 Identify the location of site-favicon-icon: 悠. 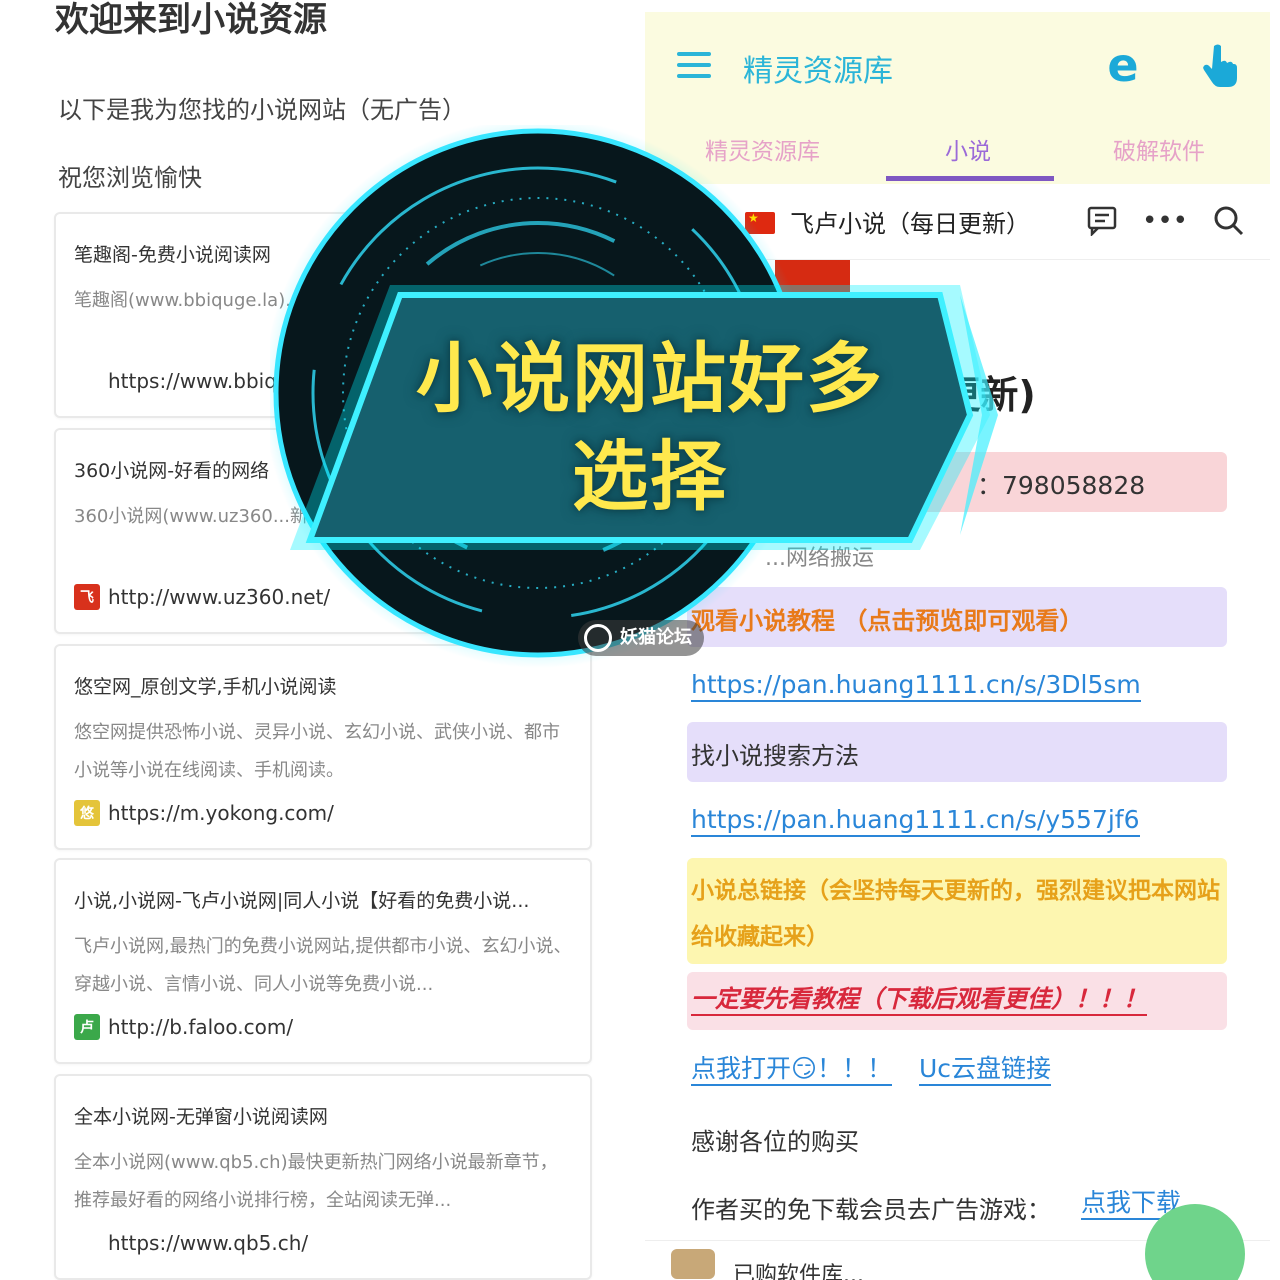
(87, 813).